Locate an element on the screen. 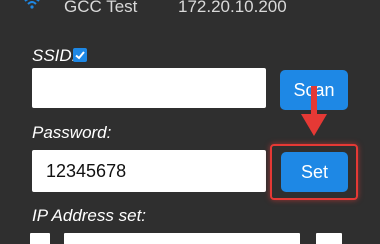 This screenshot has width=380, height=244. ssid-checkbox is located at coordinates (80, 55).